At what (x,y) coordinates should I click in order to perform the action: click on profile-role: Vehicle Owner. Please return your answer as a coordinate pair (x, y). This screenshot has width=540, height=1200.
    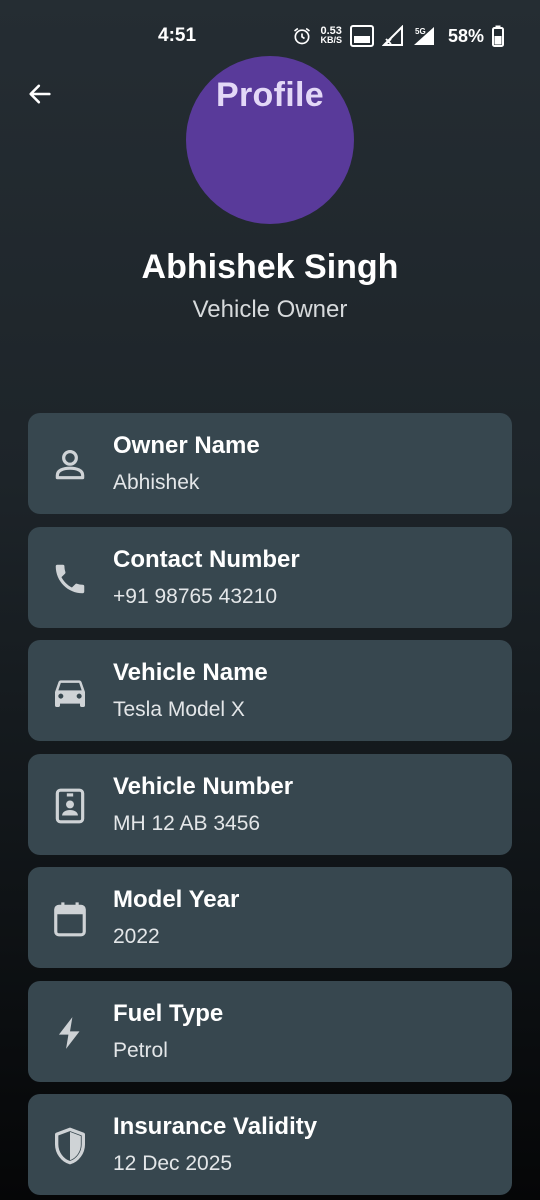
    Looking at the image, I should click on (270, 309).